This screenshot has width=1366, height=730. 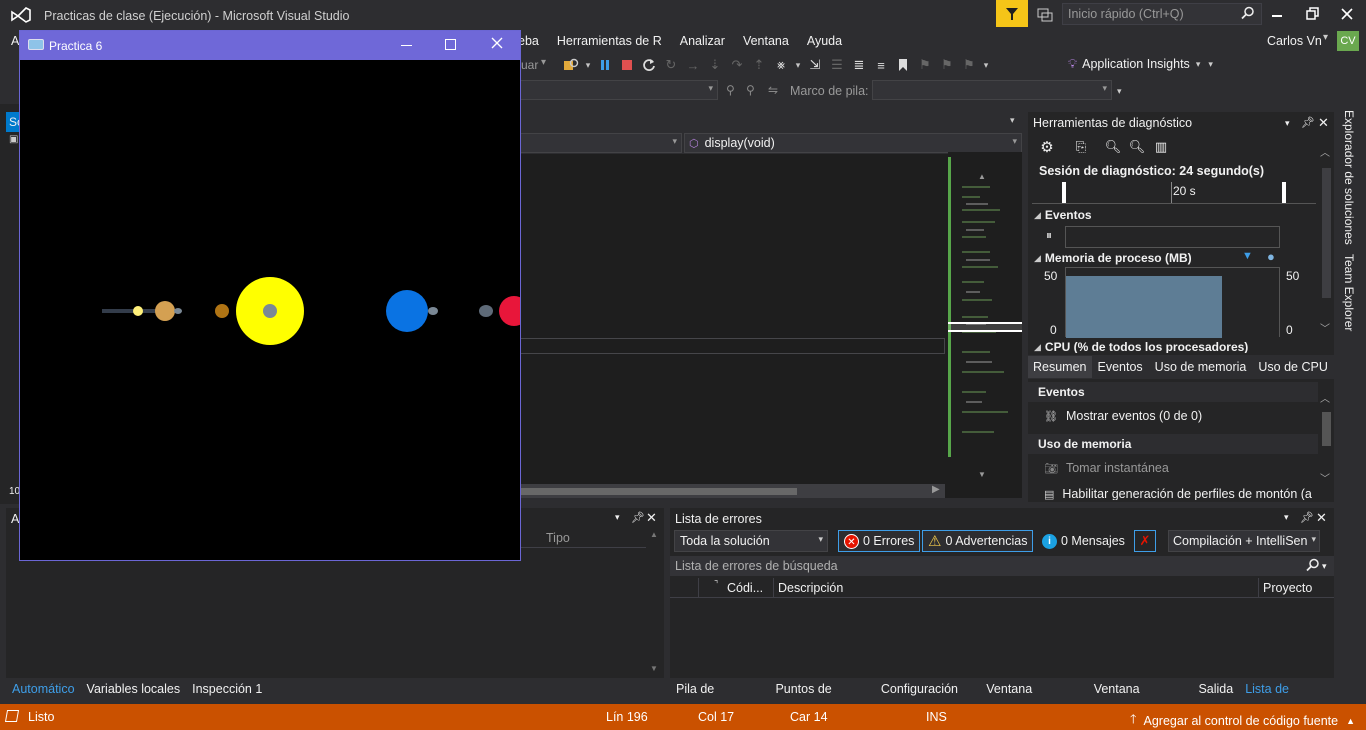 I want to click on diag-scroll-thumb, so click(x=1326, y=233).